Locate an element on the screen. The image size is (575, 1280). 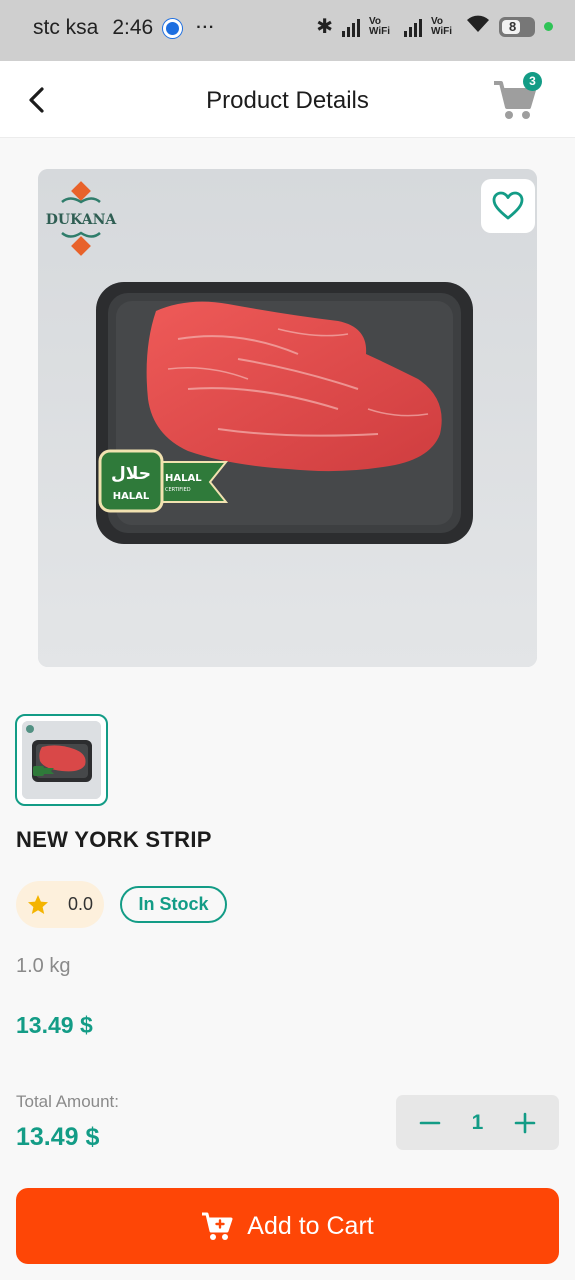
product-name: NEW YORK STRIP is located at coordinates (114, 839).